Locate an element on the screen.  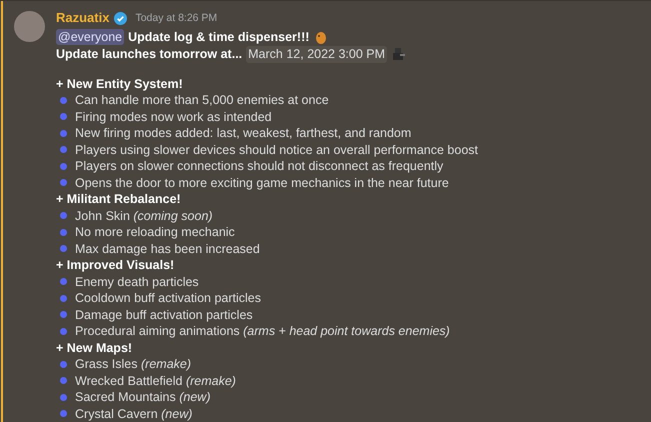
list-item-text: John Skin (coming soon) is located at coordinates (144, 216).